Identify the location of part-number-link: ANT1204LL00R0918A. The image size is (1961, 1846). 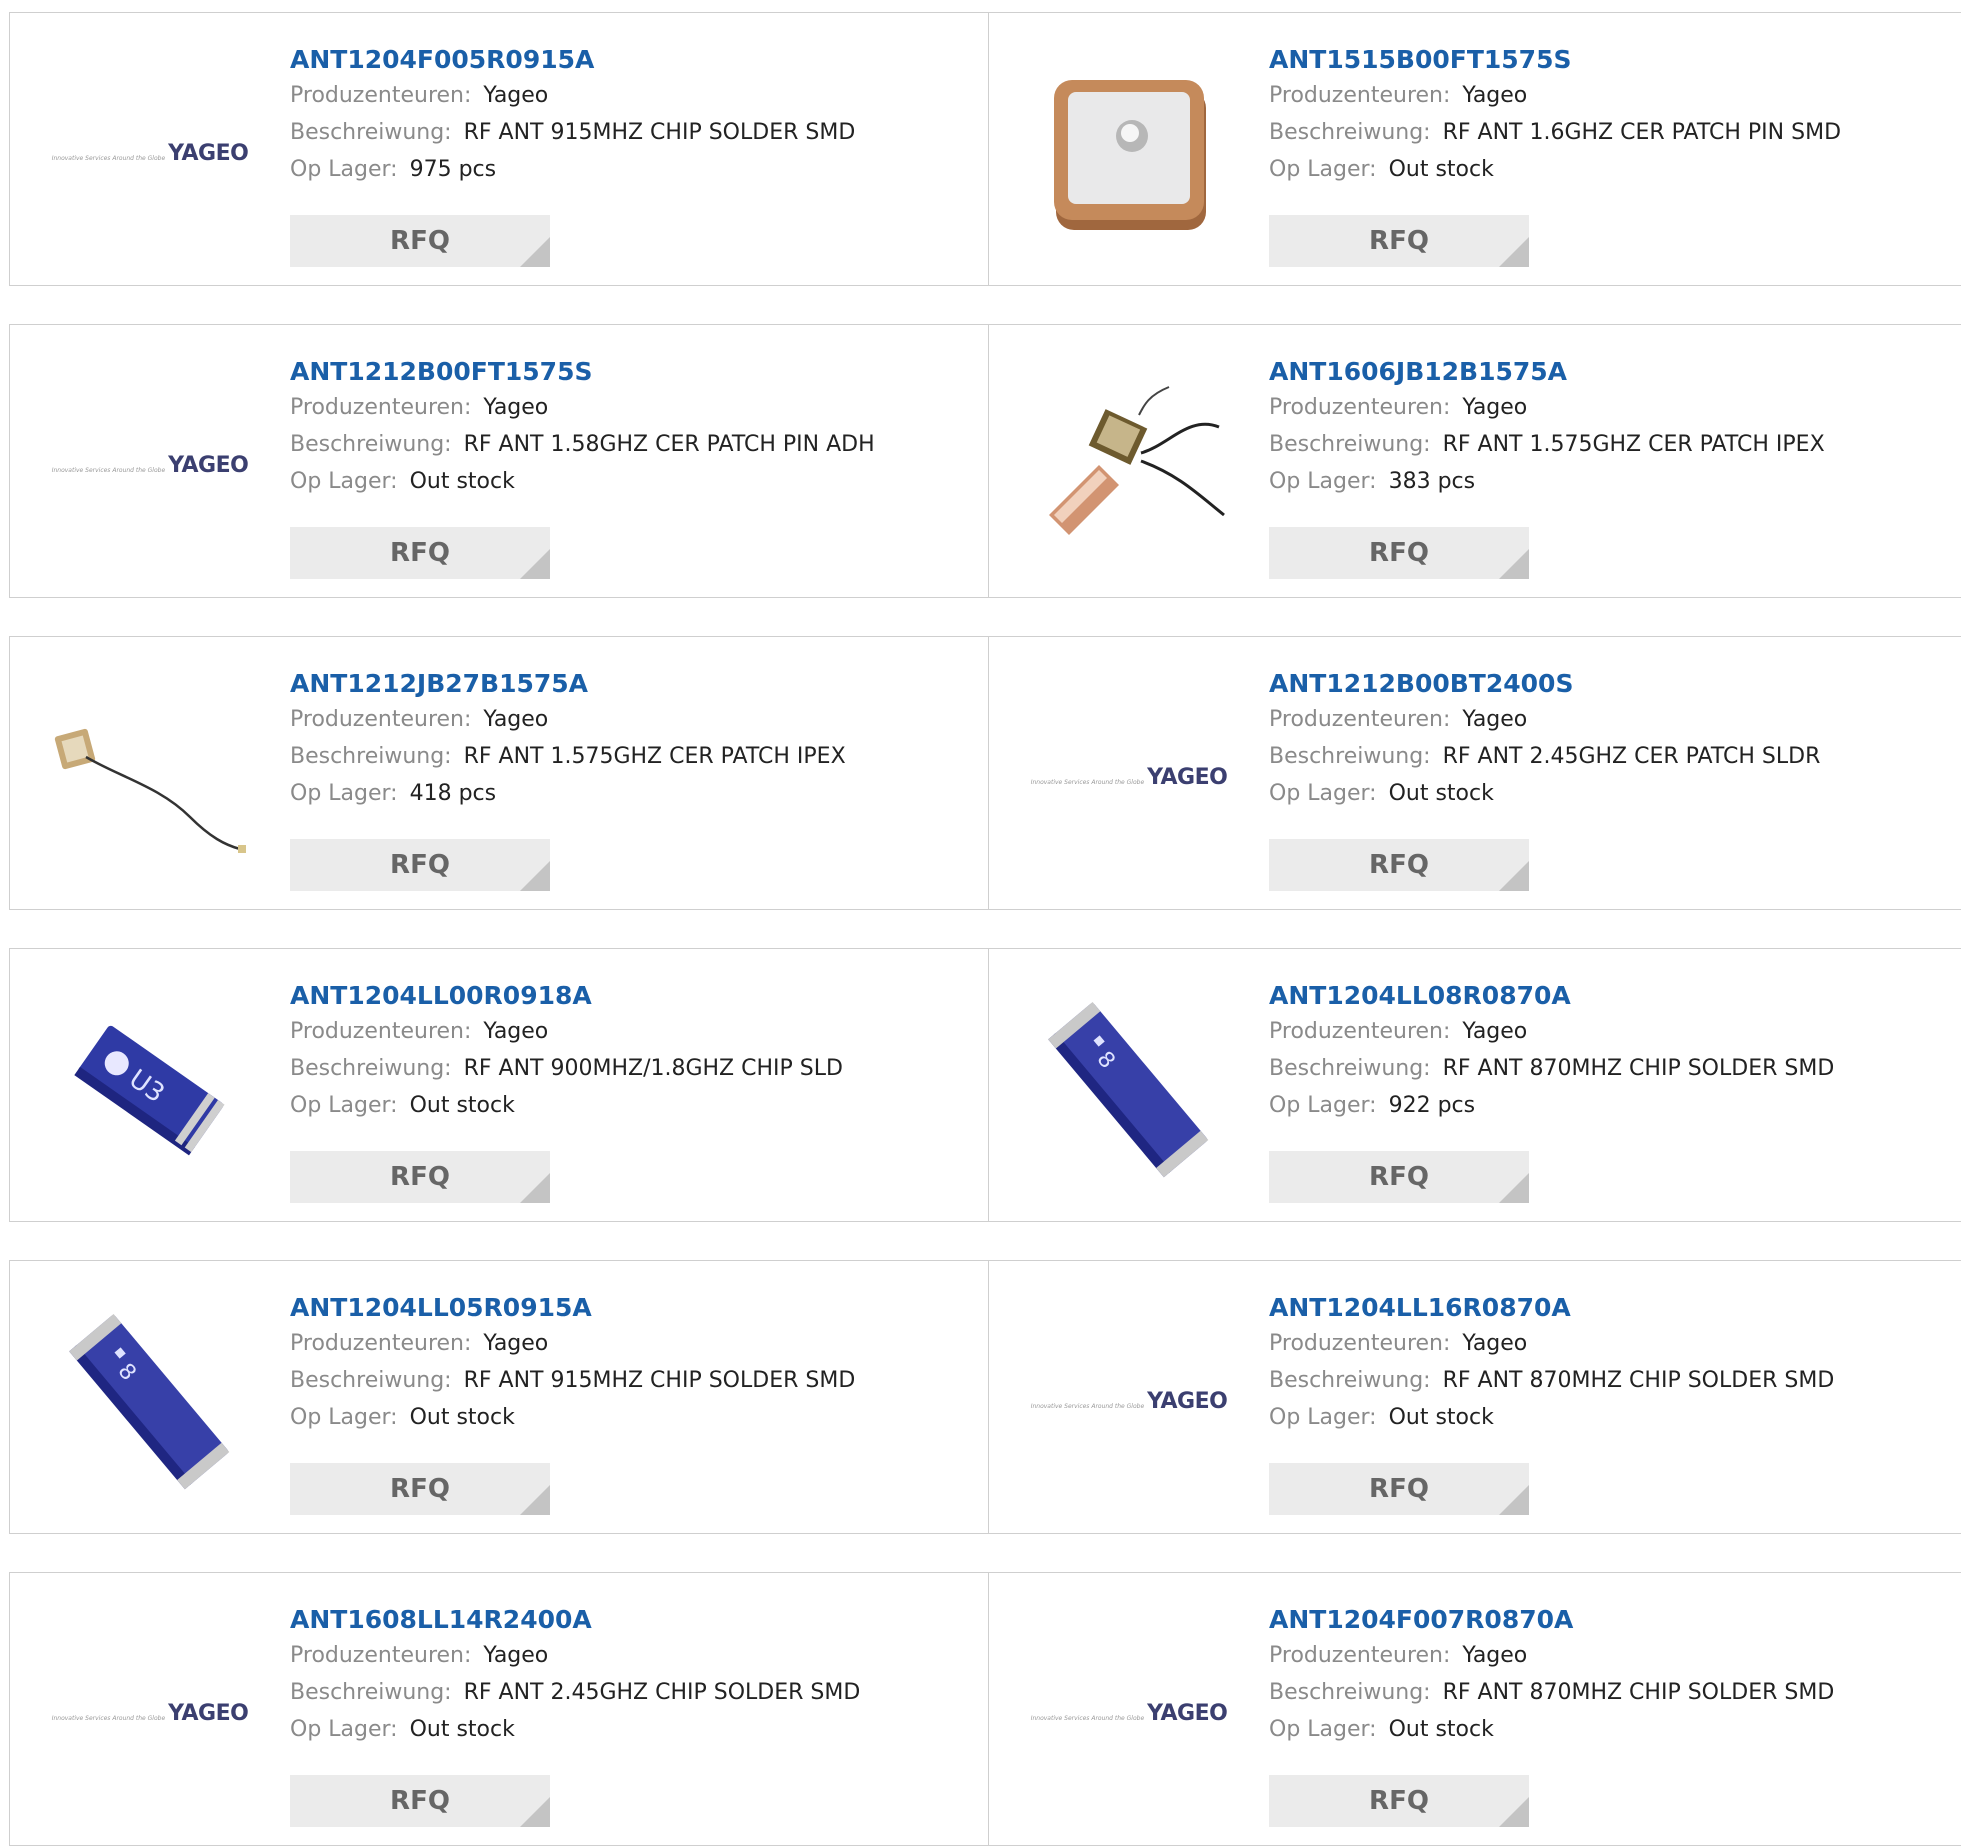
(441, 996).